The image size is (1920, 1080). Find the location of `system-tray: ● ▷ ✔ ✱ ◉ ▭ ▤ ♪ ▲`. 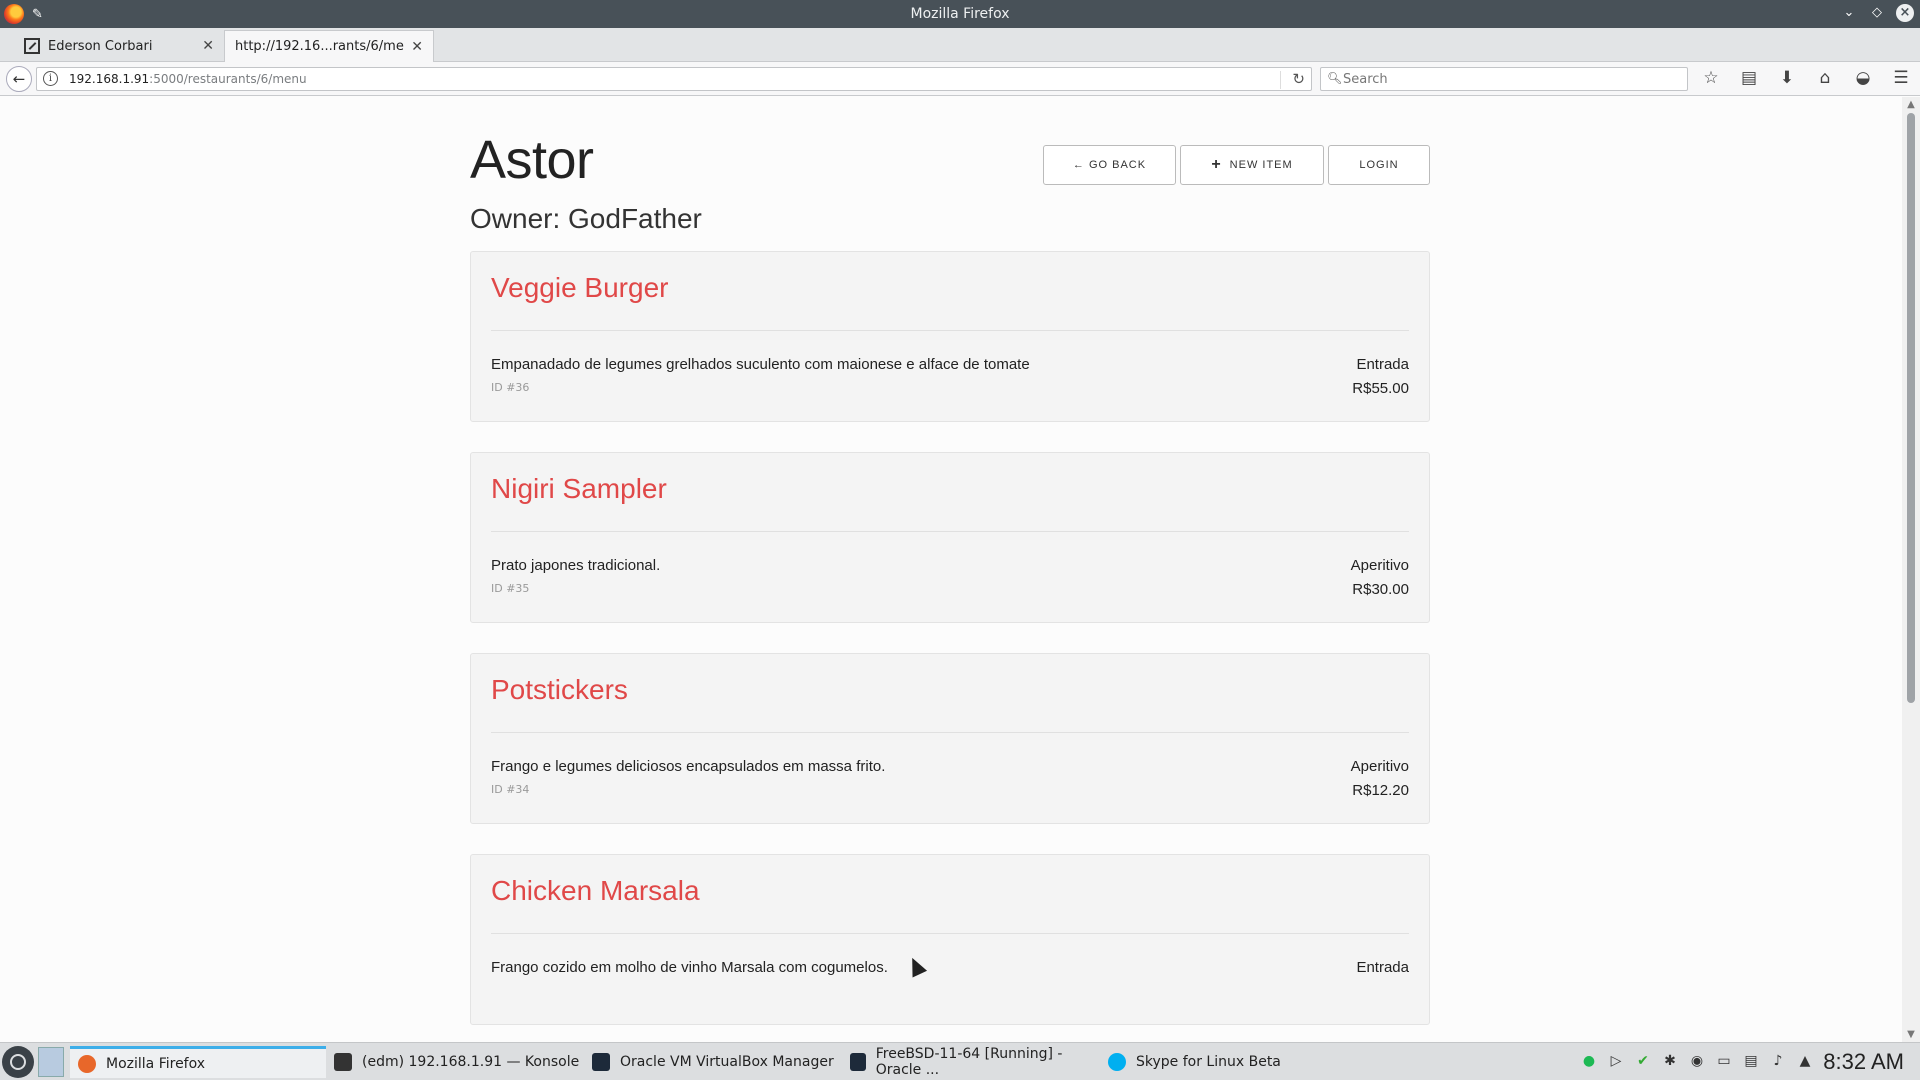

system-tray: ● ▷ ✔ ✱ ◉ ▭ ▤ ♪ ▲ is located at coordinates (1697, 1061).